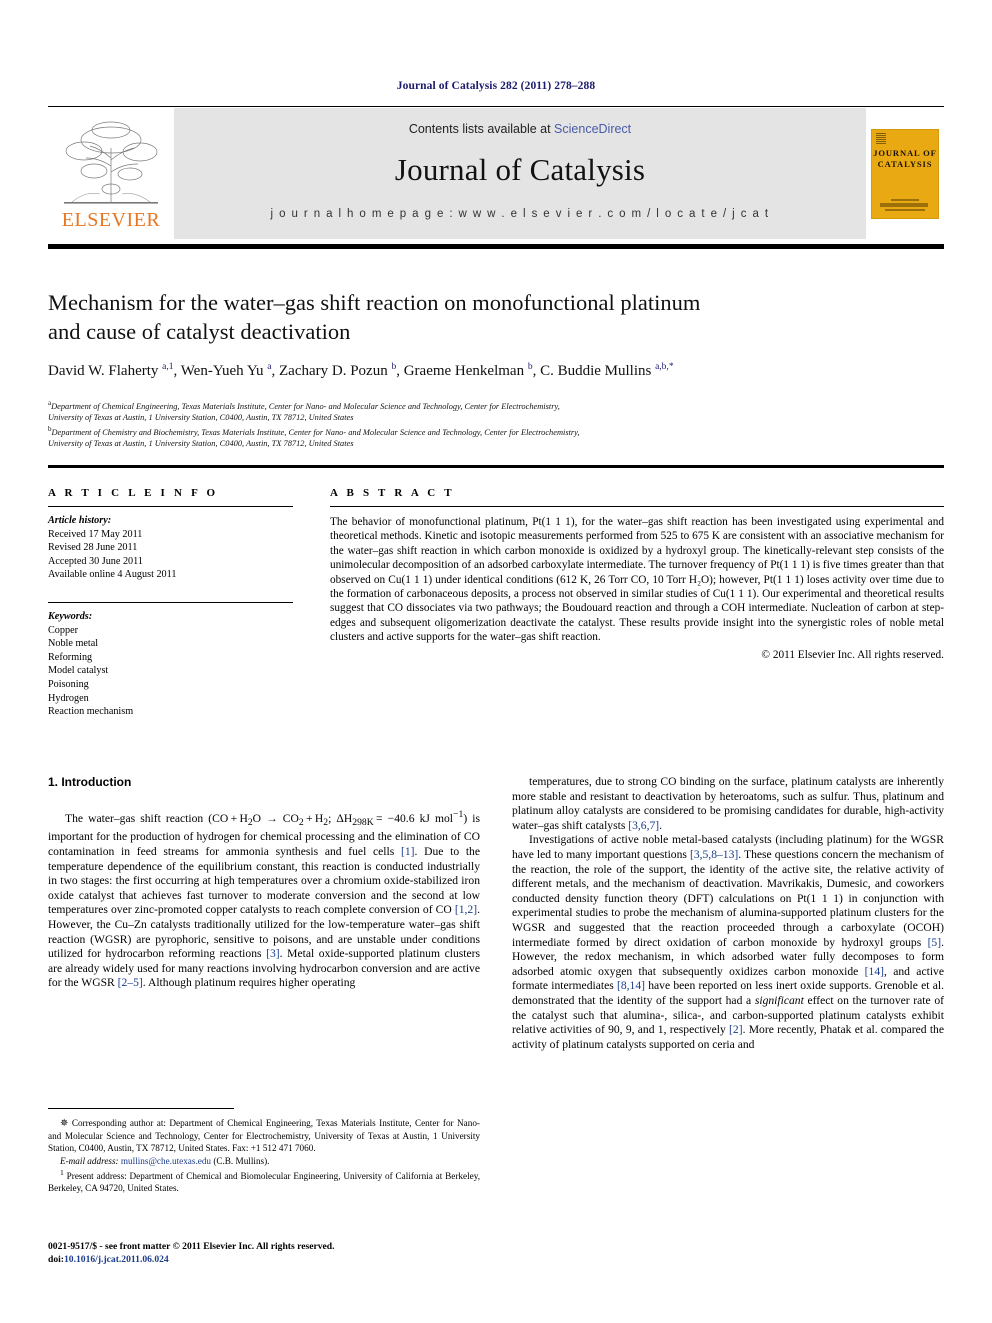 The image size is (992, 1323). I want to click on publisher-logo-block: ELSEVIER, so click(111, 173).